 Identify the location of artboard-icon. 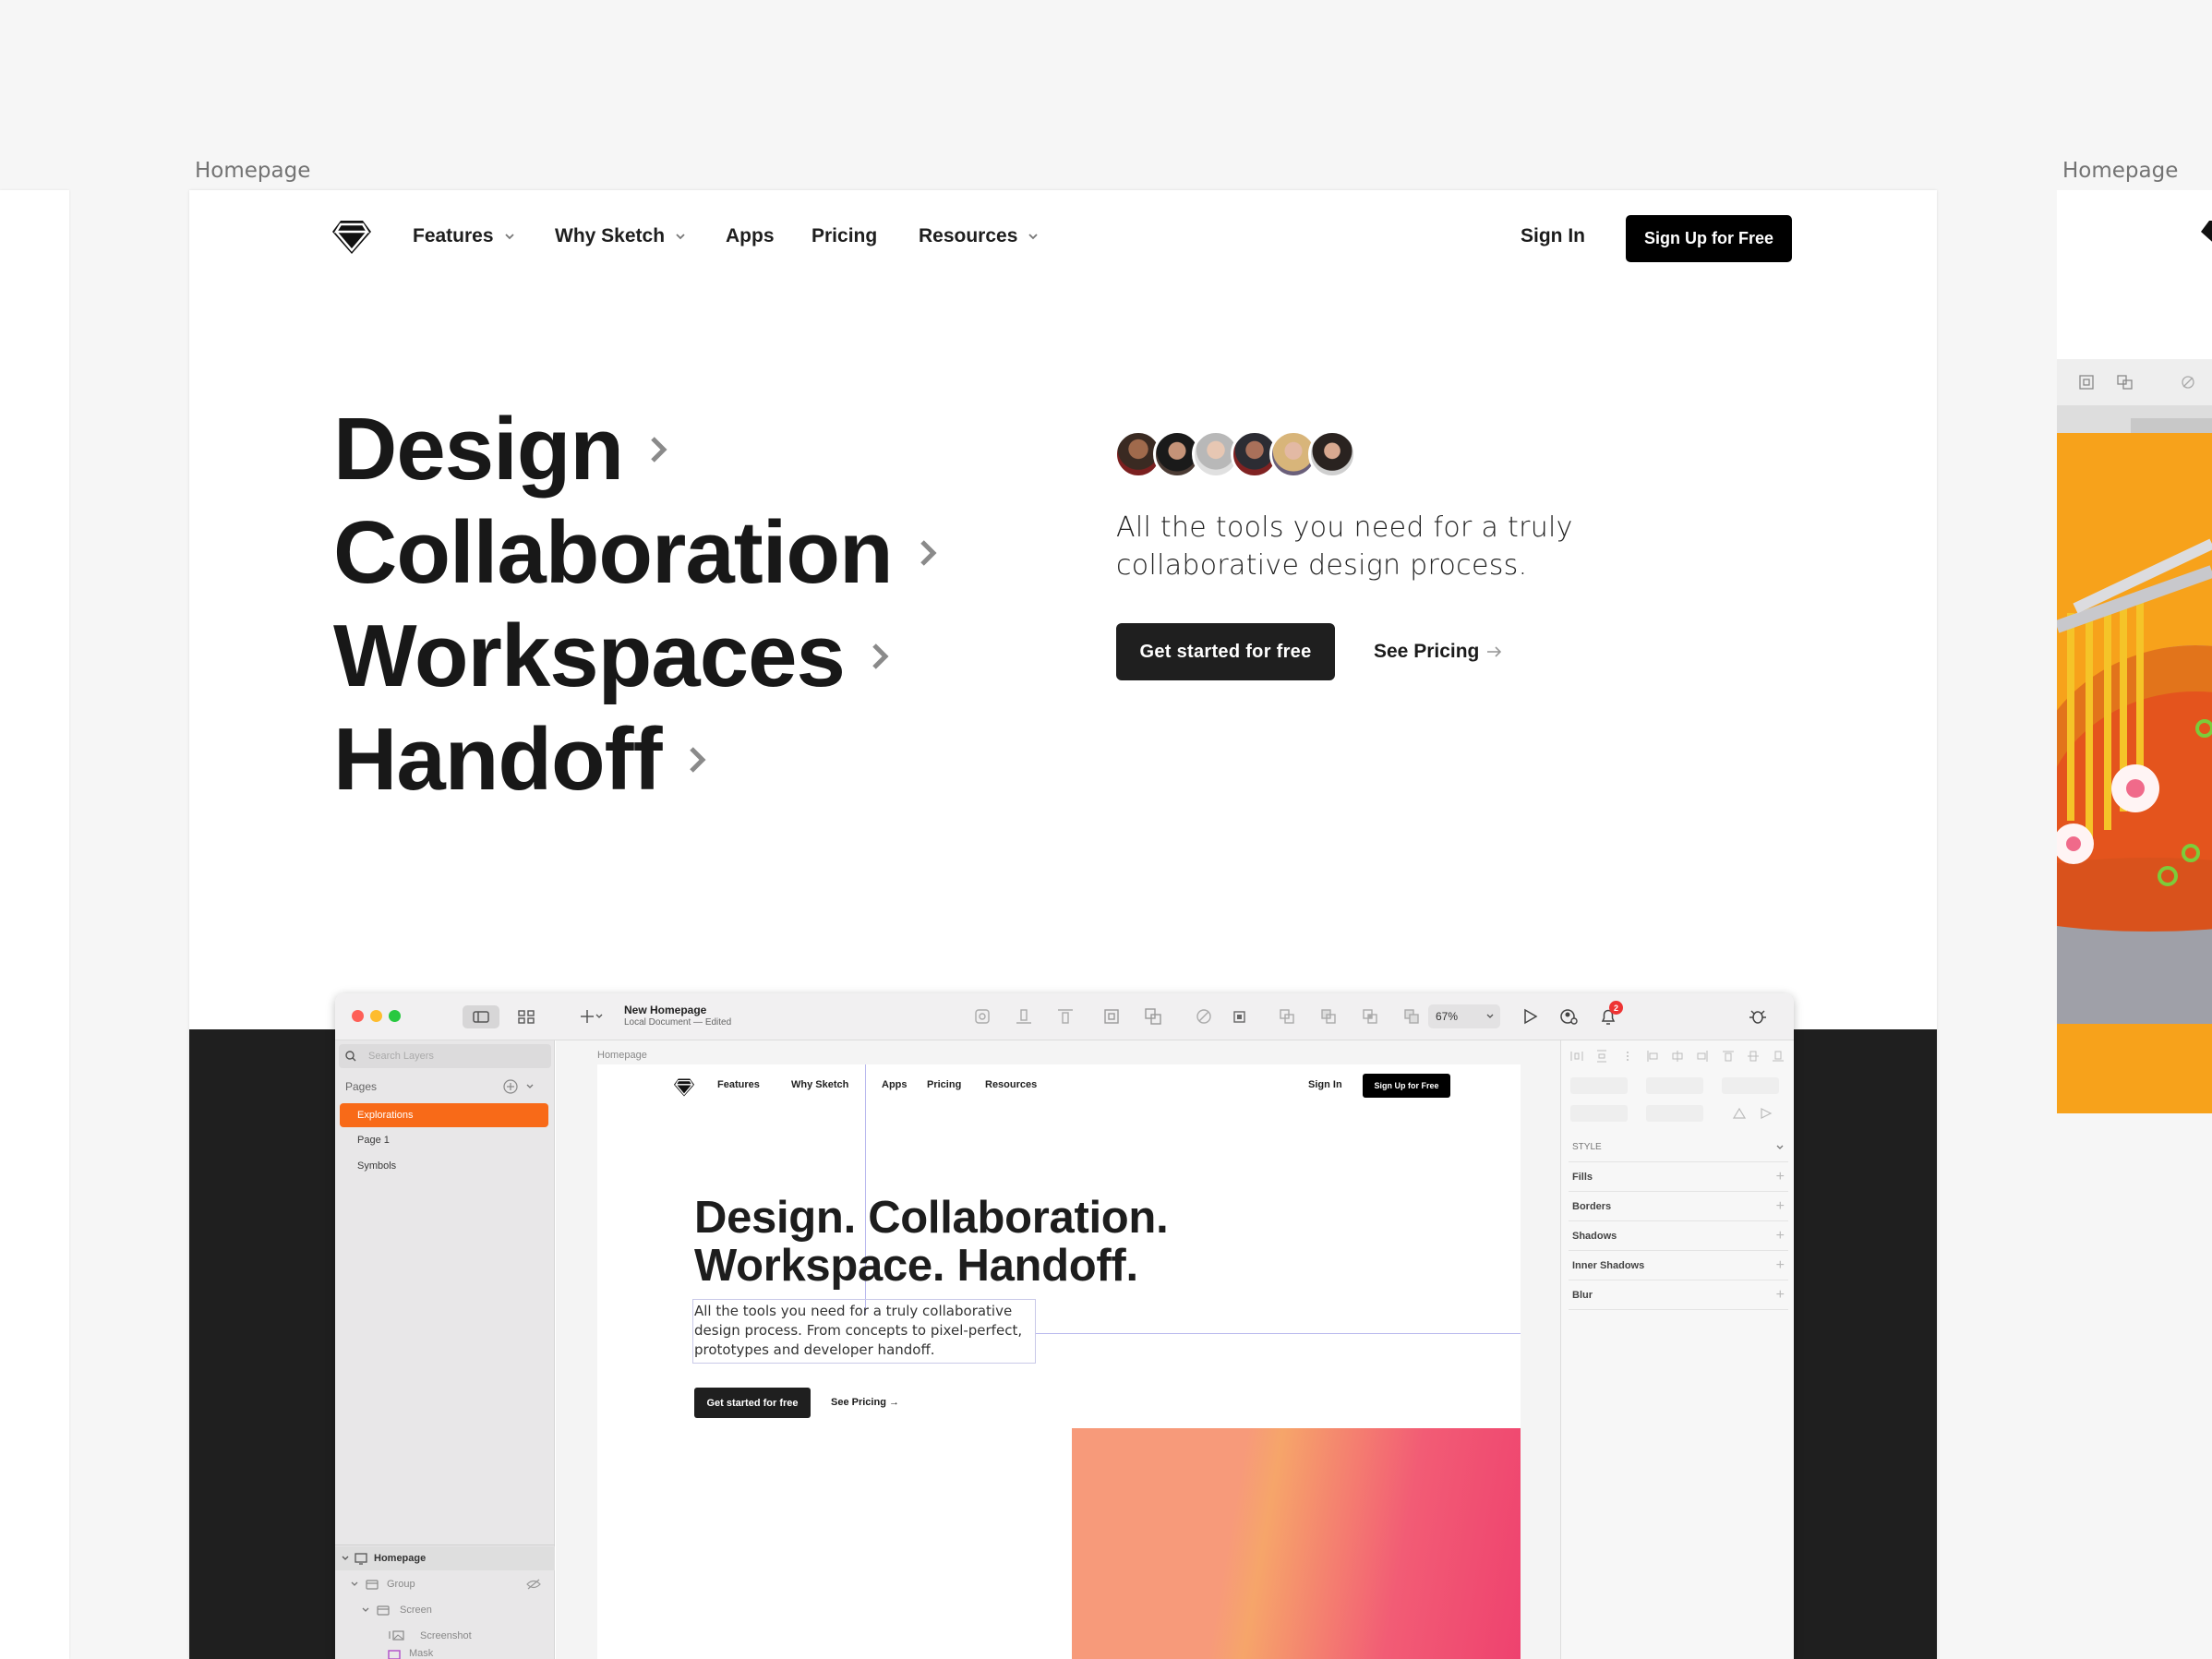
(361, 1559).